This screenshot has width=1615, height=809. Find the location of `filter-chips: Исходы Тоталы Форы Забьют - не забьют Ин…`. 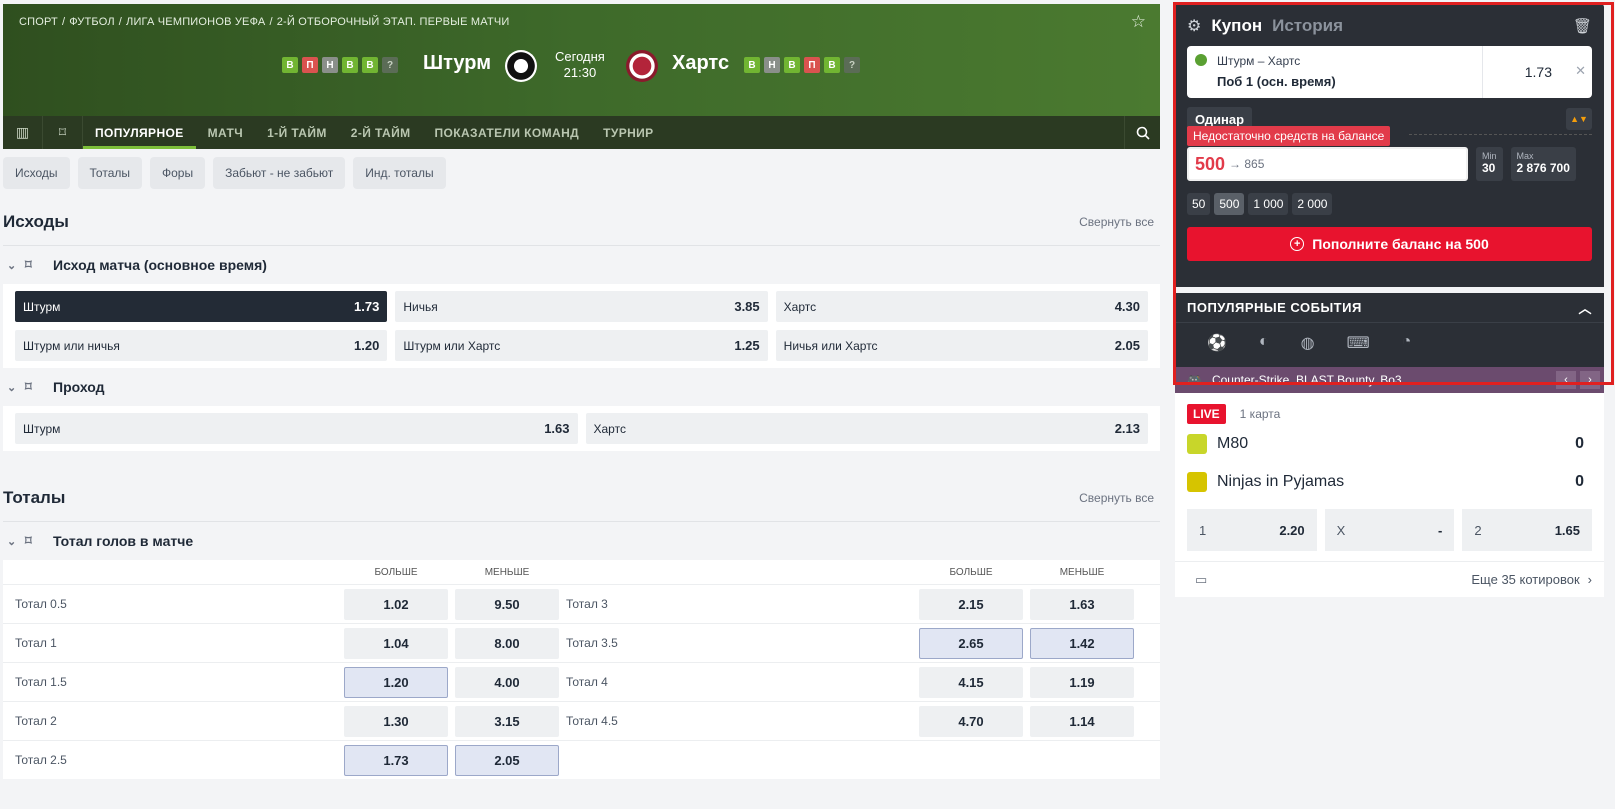

filter-chips: Исходы Тоталы Форы Забьют - не забьют Ин… is located at coordinates (581, 173).